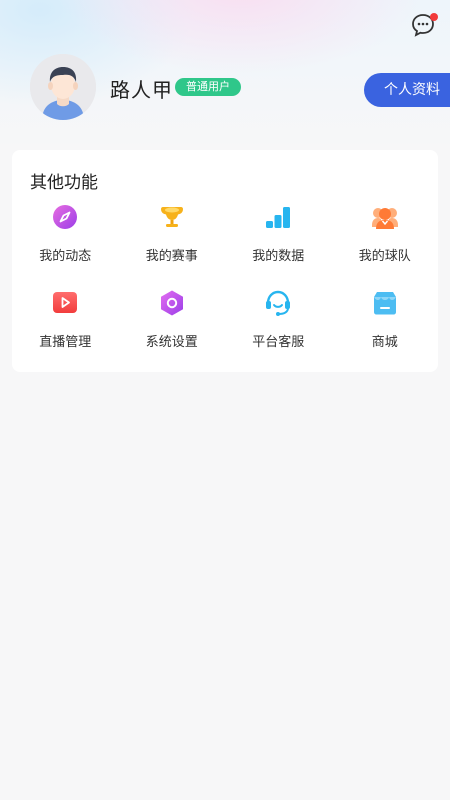 The image size is (450, 800). What do you see at coordinates (384, 342) in the screenshot?
I see `feature-label: 商城` at bounding box center [384, 342].